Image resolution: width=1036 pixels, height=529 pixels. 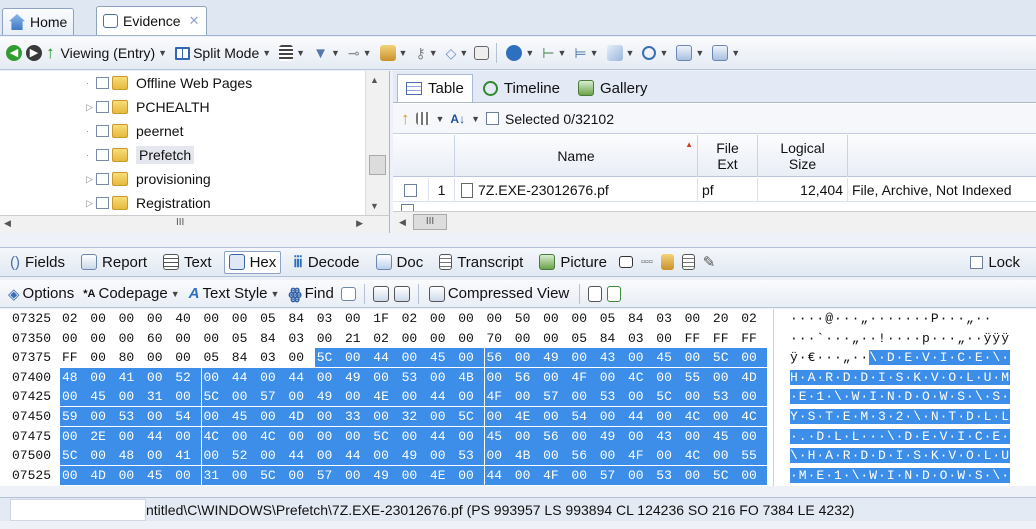 I want to click on scroll-left-icon: ◀, so click(x=7, y=223).